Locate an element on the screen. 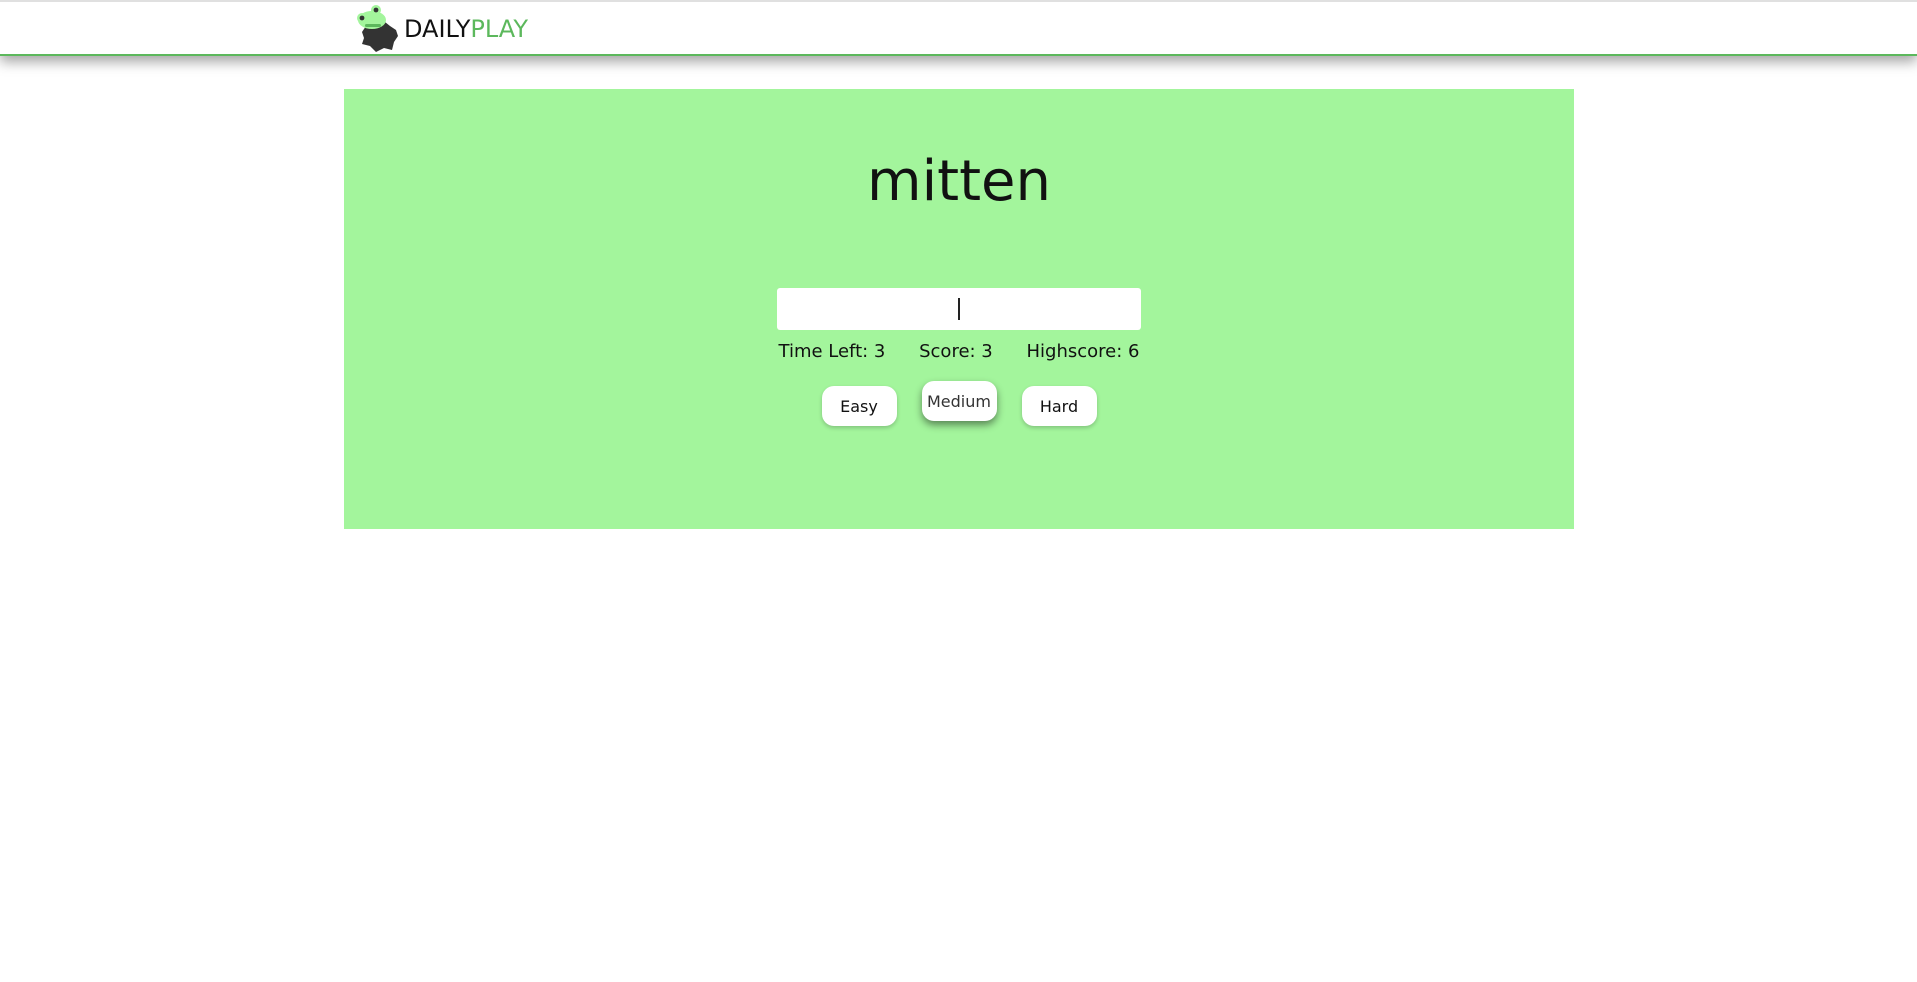 Image resolution: width=1917 pixels, height=982 pixels. highscore: Highscore: 6 is located at coordinates (1083, 351).